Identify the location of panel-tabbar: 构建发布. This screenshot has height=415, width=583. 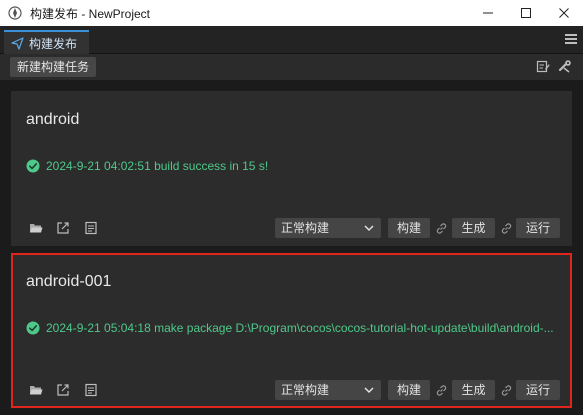
(291, 40).